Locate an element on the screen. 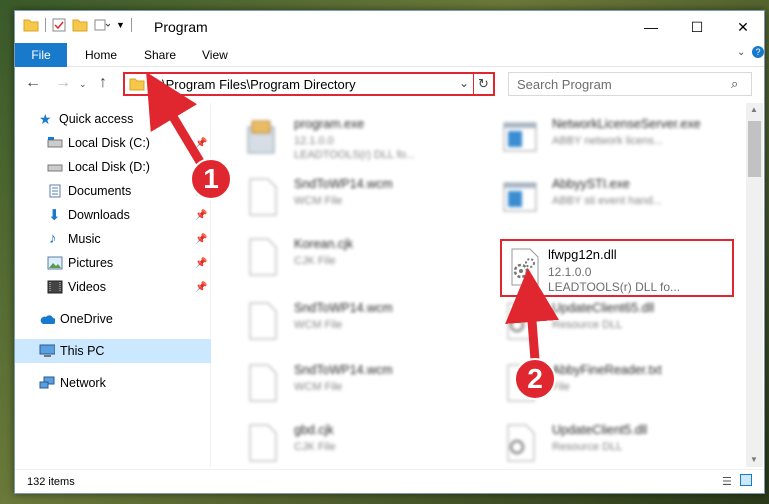  sidebar-item-pictures: Pictures 📌 is located at coordinates (113, 263).